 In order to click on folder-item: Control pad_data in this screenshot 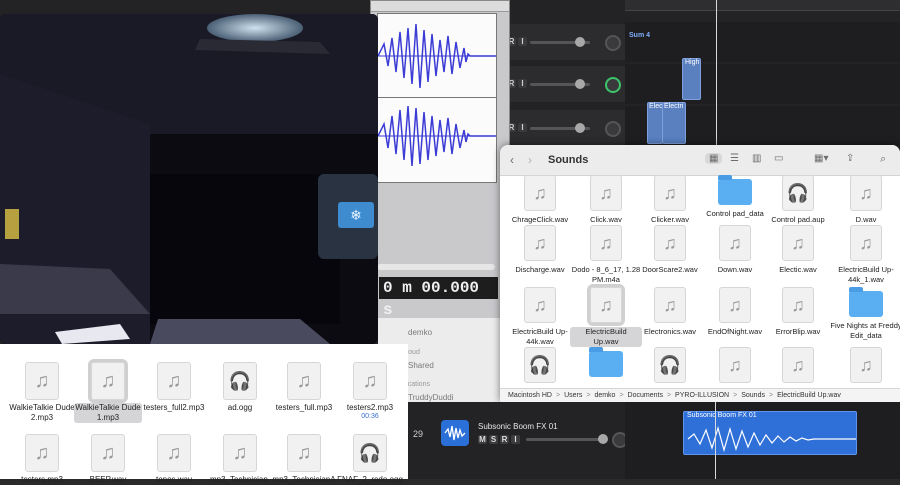, I will do `click(735, 197)`.